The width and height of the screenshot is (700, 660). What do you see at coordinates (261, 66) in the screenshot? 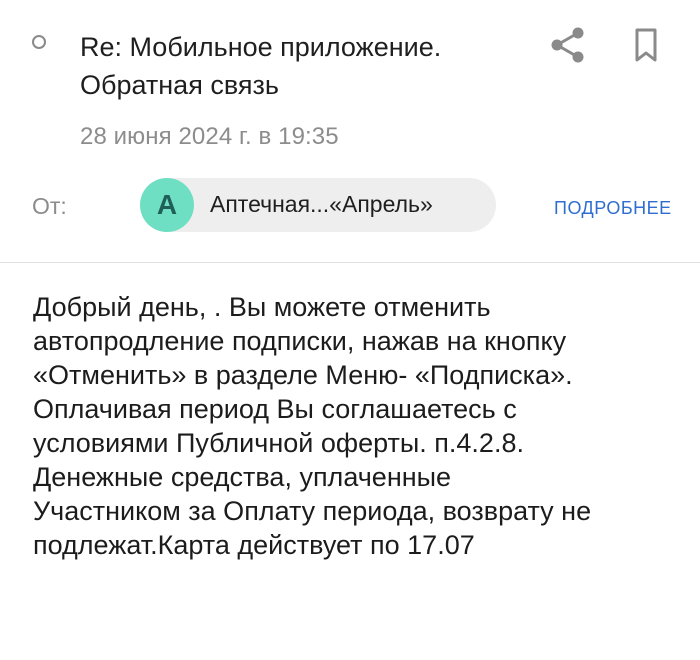
I see `email-subject: Re: Мобильное приложение. Обратная связь` at bounding box center [261, 66].